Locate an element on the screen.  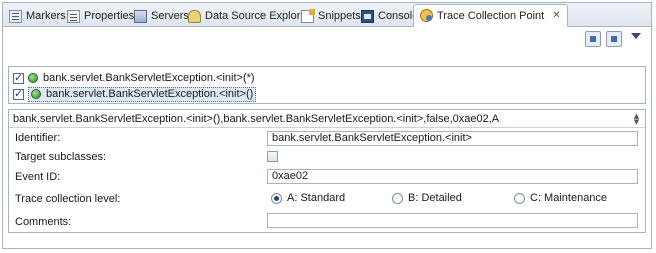
trace-icon is located at coordinates (426, 15).